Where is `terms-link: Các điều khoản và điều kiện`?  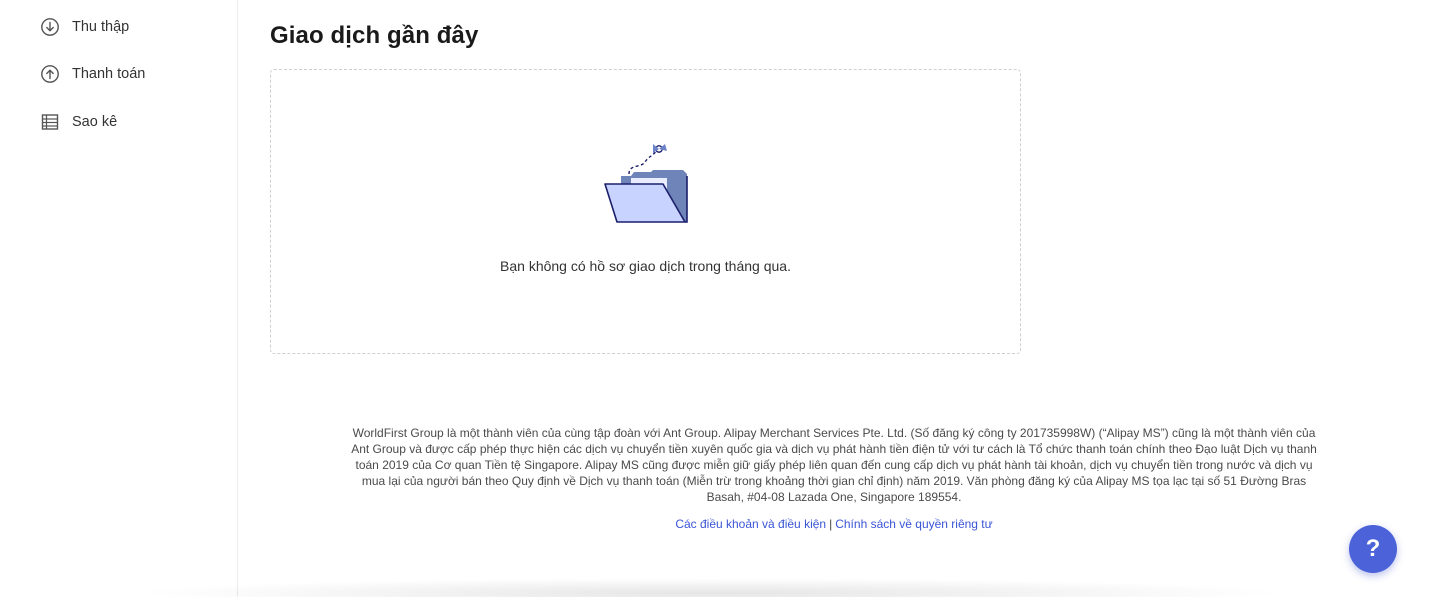
terms-link: Các điều khoản và điều kiện is located at coordinates (750, 524).